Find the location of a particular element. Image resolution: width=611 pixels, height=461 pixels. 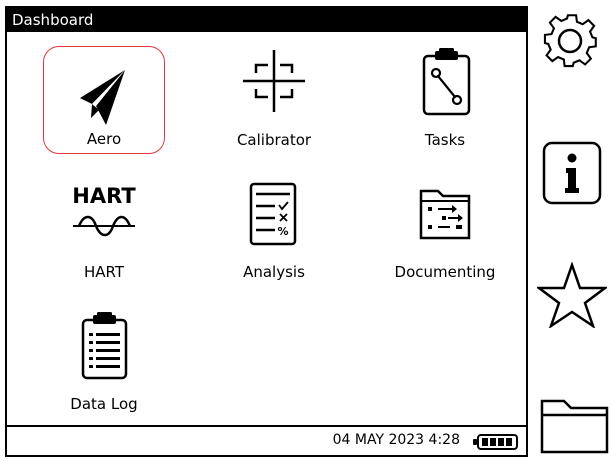

folder-icon is located at coordinates (574, 426).